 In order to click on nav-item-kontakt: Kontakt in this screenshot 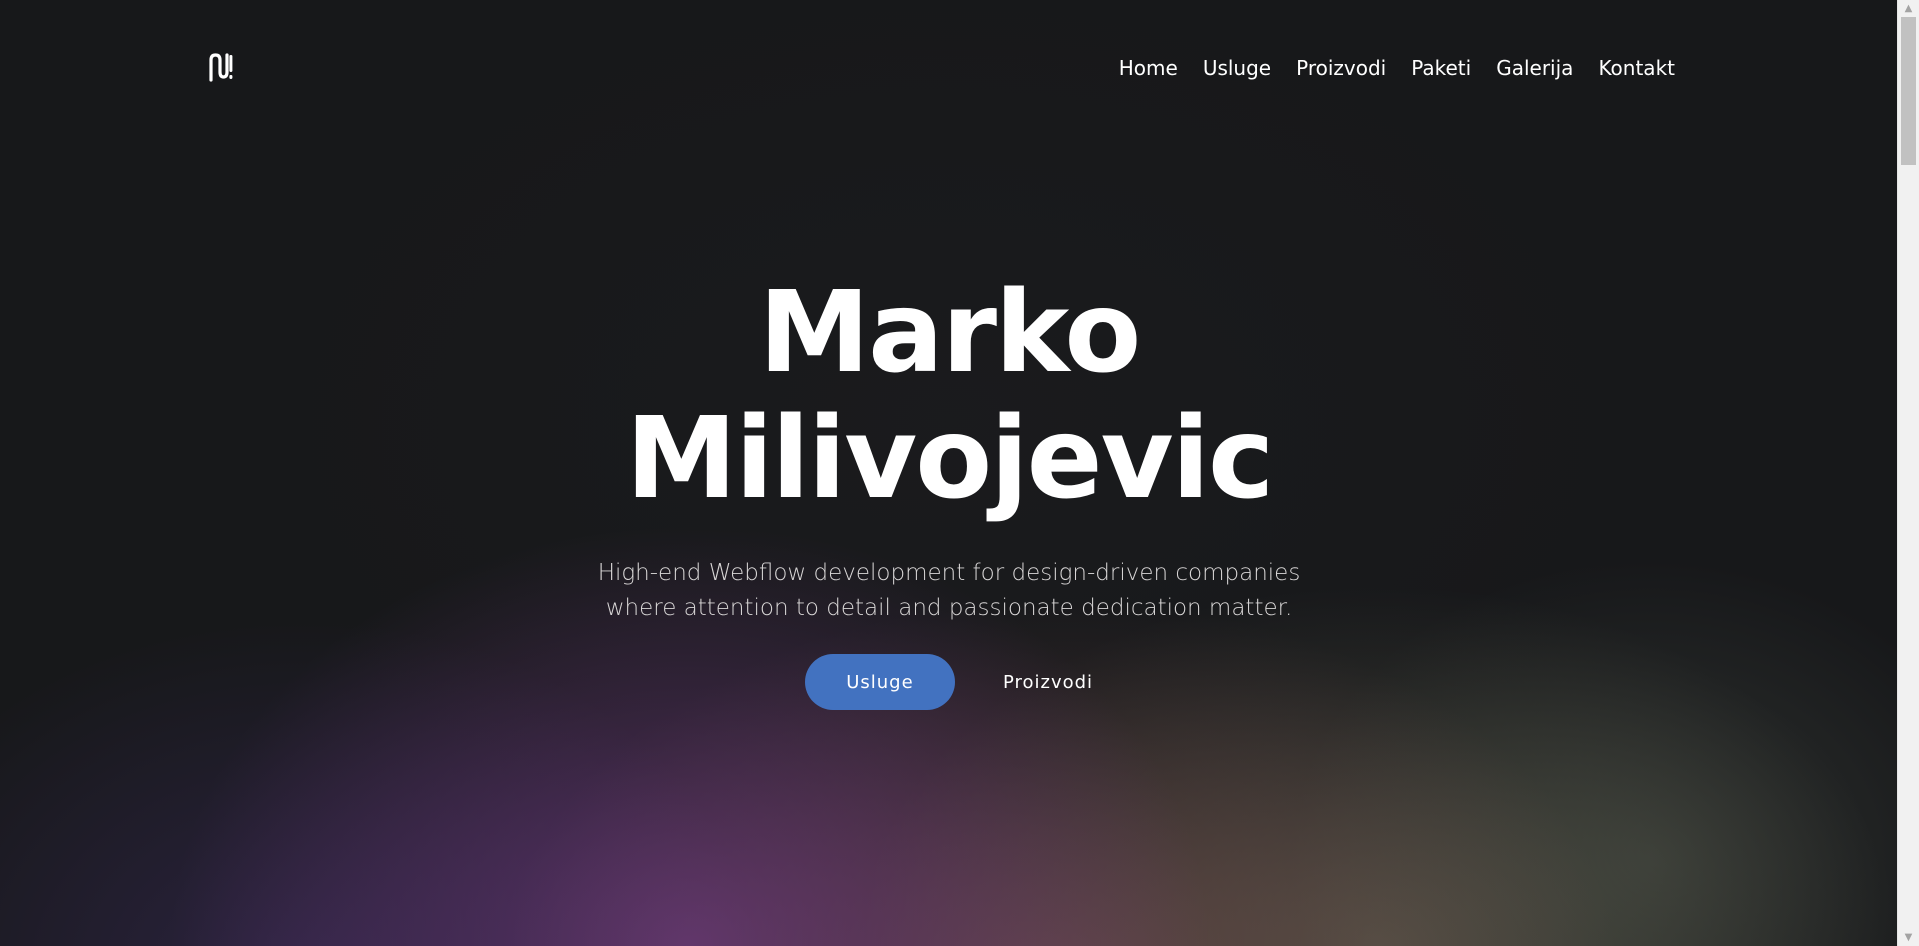, I will do `click(1636, 68)`.